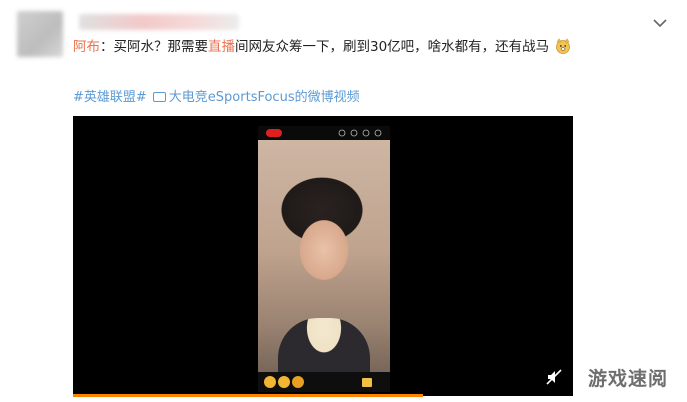  What do you see at coordinates (367, 382) in the screenshot?
I see `gift-box-icon` at bounding box center [367, 382].